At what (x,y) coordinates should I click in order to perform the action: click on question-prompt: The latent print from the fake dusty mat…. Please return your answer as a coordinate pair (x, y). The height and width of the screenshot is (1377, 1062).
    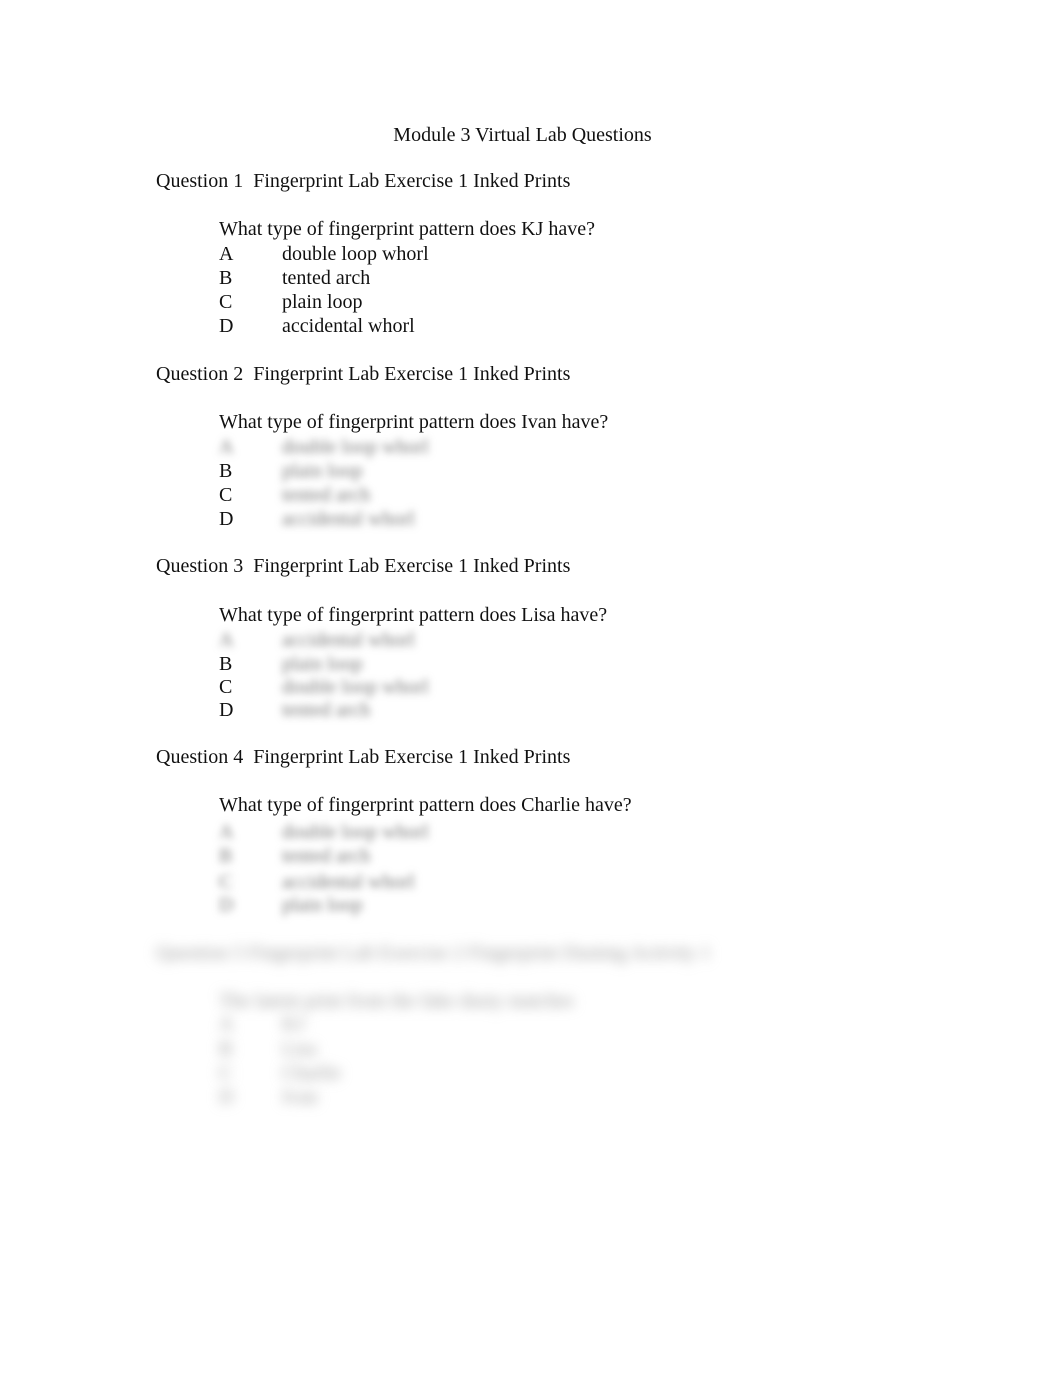
    Looking at the image, I should click on (396, 1001).